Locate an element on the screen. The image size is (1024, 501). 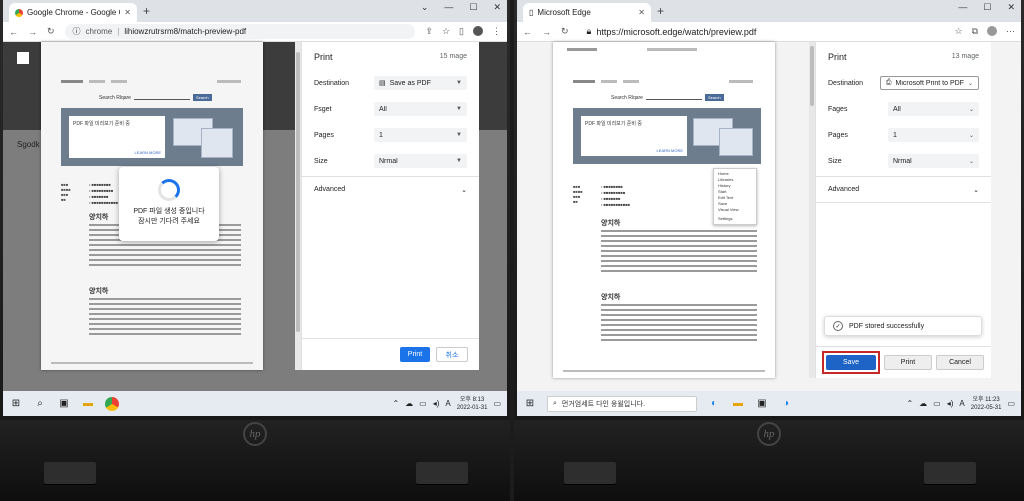
size-row: Size Nrmal ▼ is located at coordinates (390, 161).